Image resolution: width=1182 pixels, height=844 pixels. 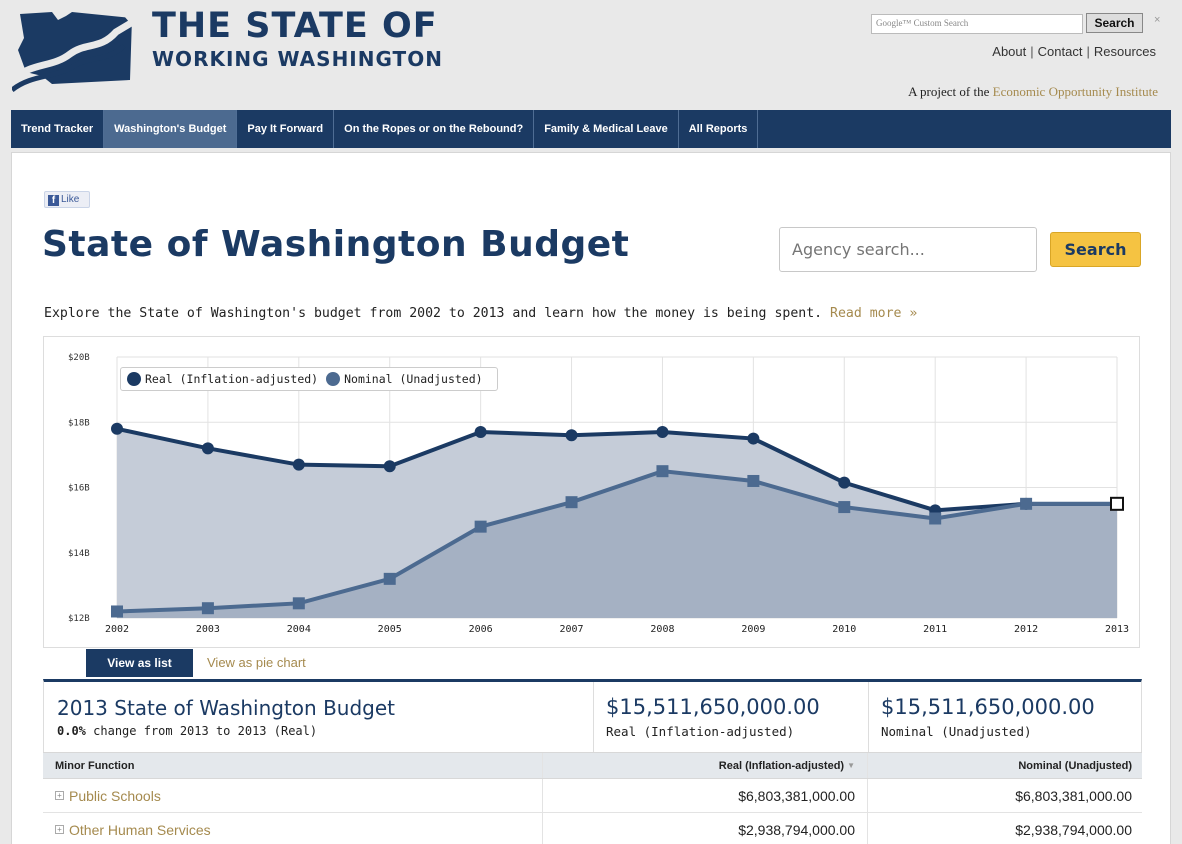 I want to click on legend-label-nominal: Nominal (Unadjusted), so click(x=413, y=379).